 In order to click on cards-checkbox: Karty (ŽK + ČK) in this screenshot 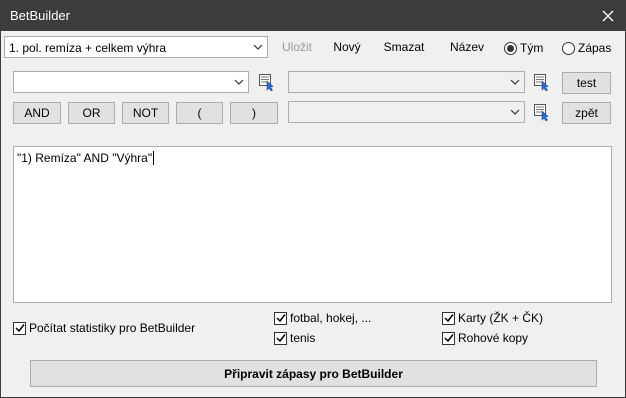, I will do `click(492, 318)`.